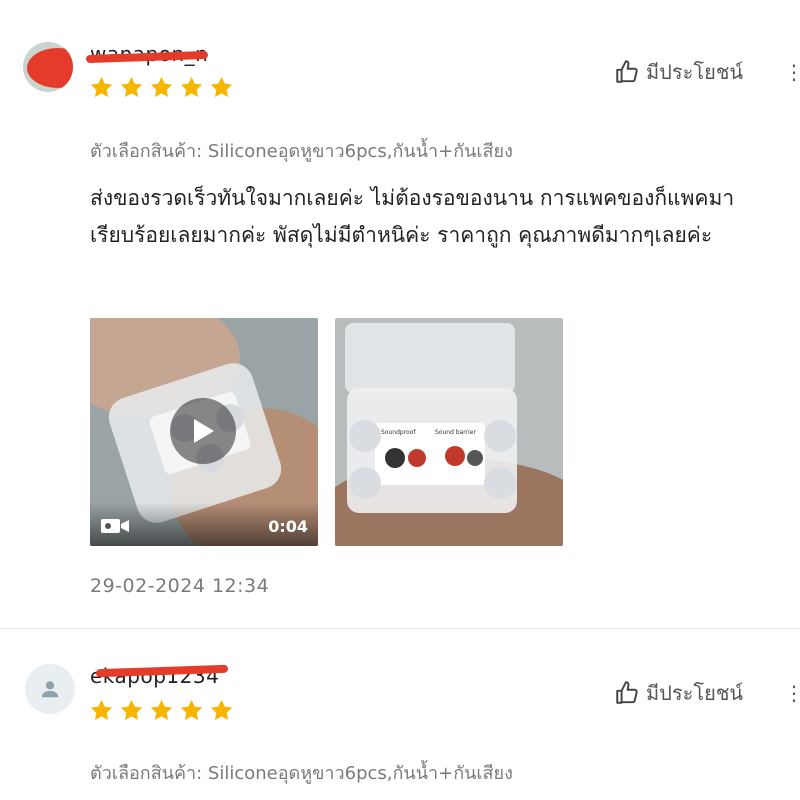 Image resolution: width=800 pixels, height=800 pixels. I want to click on review-video-thumbnail: 0:04, so click(204, 432).